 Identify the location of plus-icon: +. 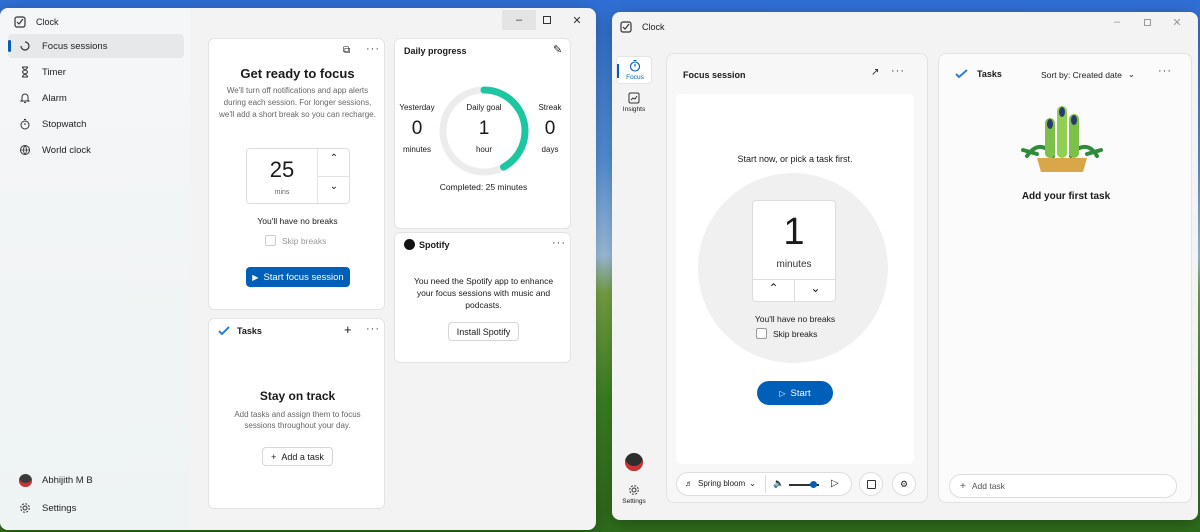
(963, 486).